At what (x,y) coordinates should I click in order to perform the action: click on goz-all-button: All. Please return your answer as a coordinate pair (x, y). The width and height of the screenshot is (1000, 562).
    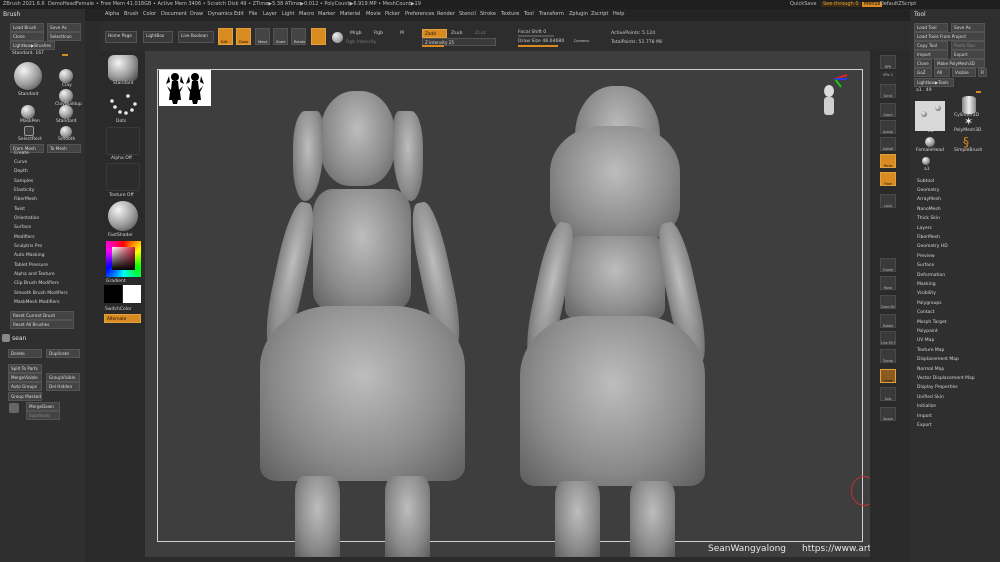
    Looking at the image, I should click on (942, 73).